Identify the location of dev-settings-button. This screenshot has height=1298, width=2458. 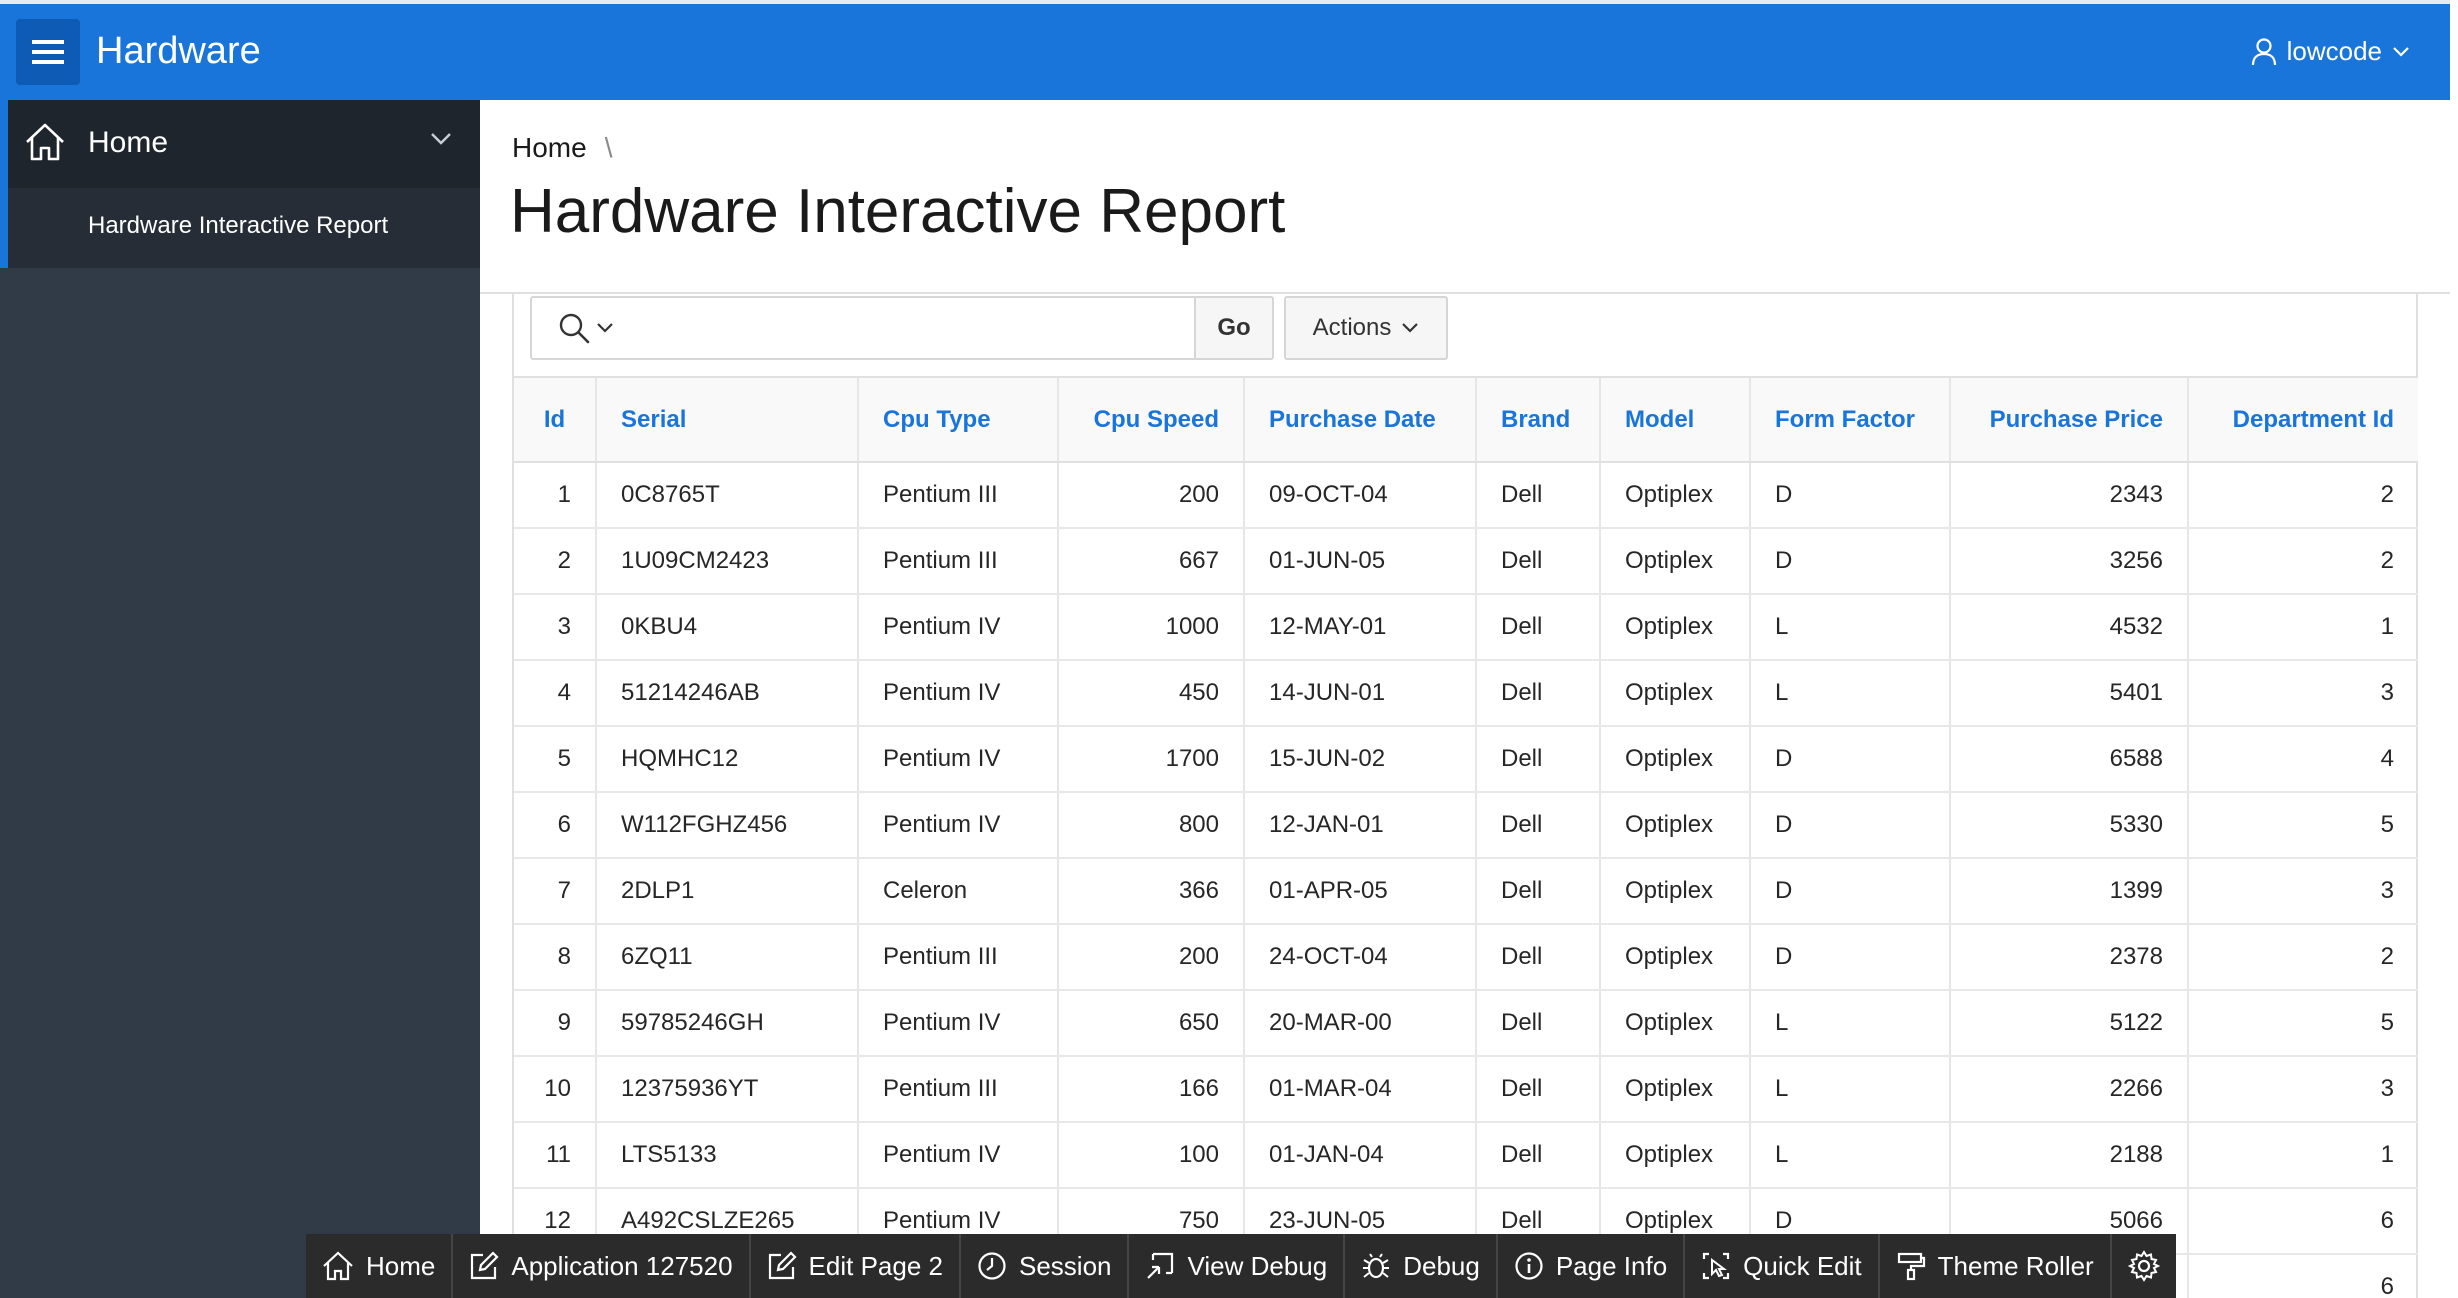
(2144, 1266).